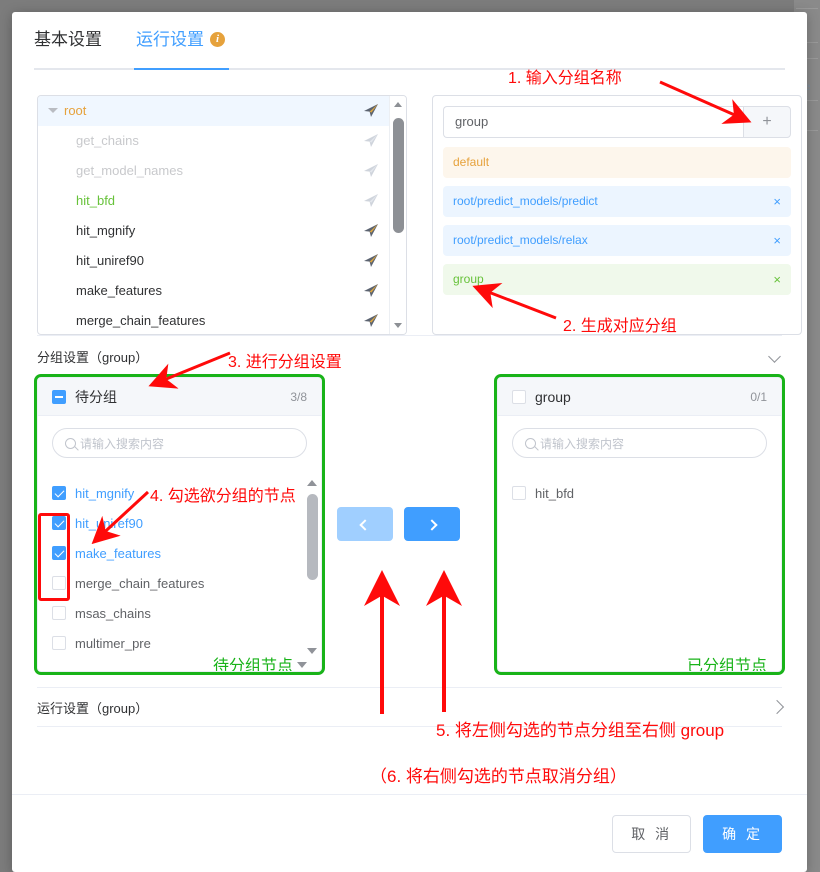  I want to click on group-item: group ×, so click(617, 279).